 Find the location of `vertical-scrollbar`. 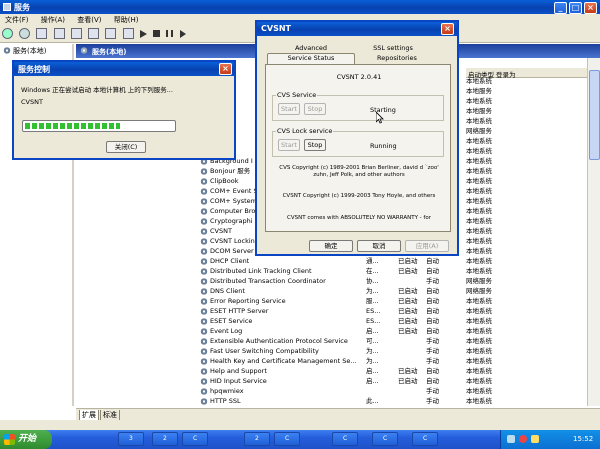

vertical-scrollbar is located at coordinates (593, 232).